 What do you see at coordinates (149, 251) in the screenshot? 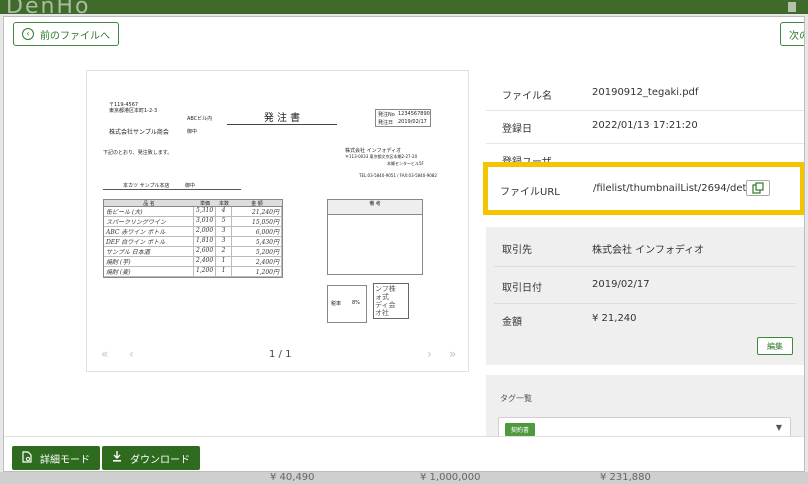
I see `doc-item-cell: サンプル 日本酒` at bounding box center [149, 251].